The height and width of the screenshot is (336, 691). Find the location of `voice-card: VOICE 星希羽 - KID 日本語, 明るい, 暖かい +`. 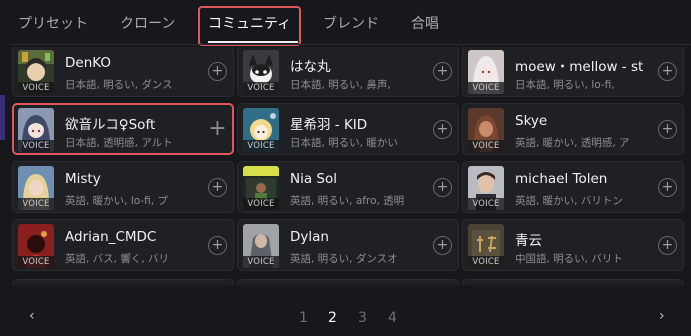

voice-card: VOICE 星希羽 - KID 日本語, 明るい, 暖かい + is located at coordinates (348, 129).